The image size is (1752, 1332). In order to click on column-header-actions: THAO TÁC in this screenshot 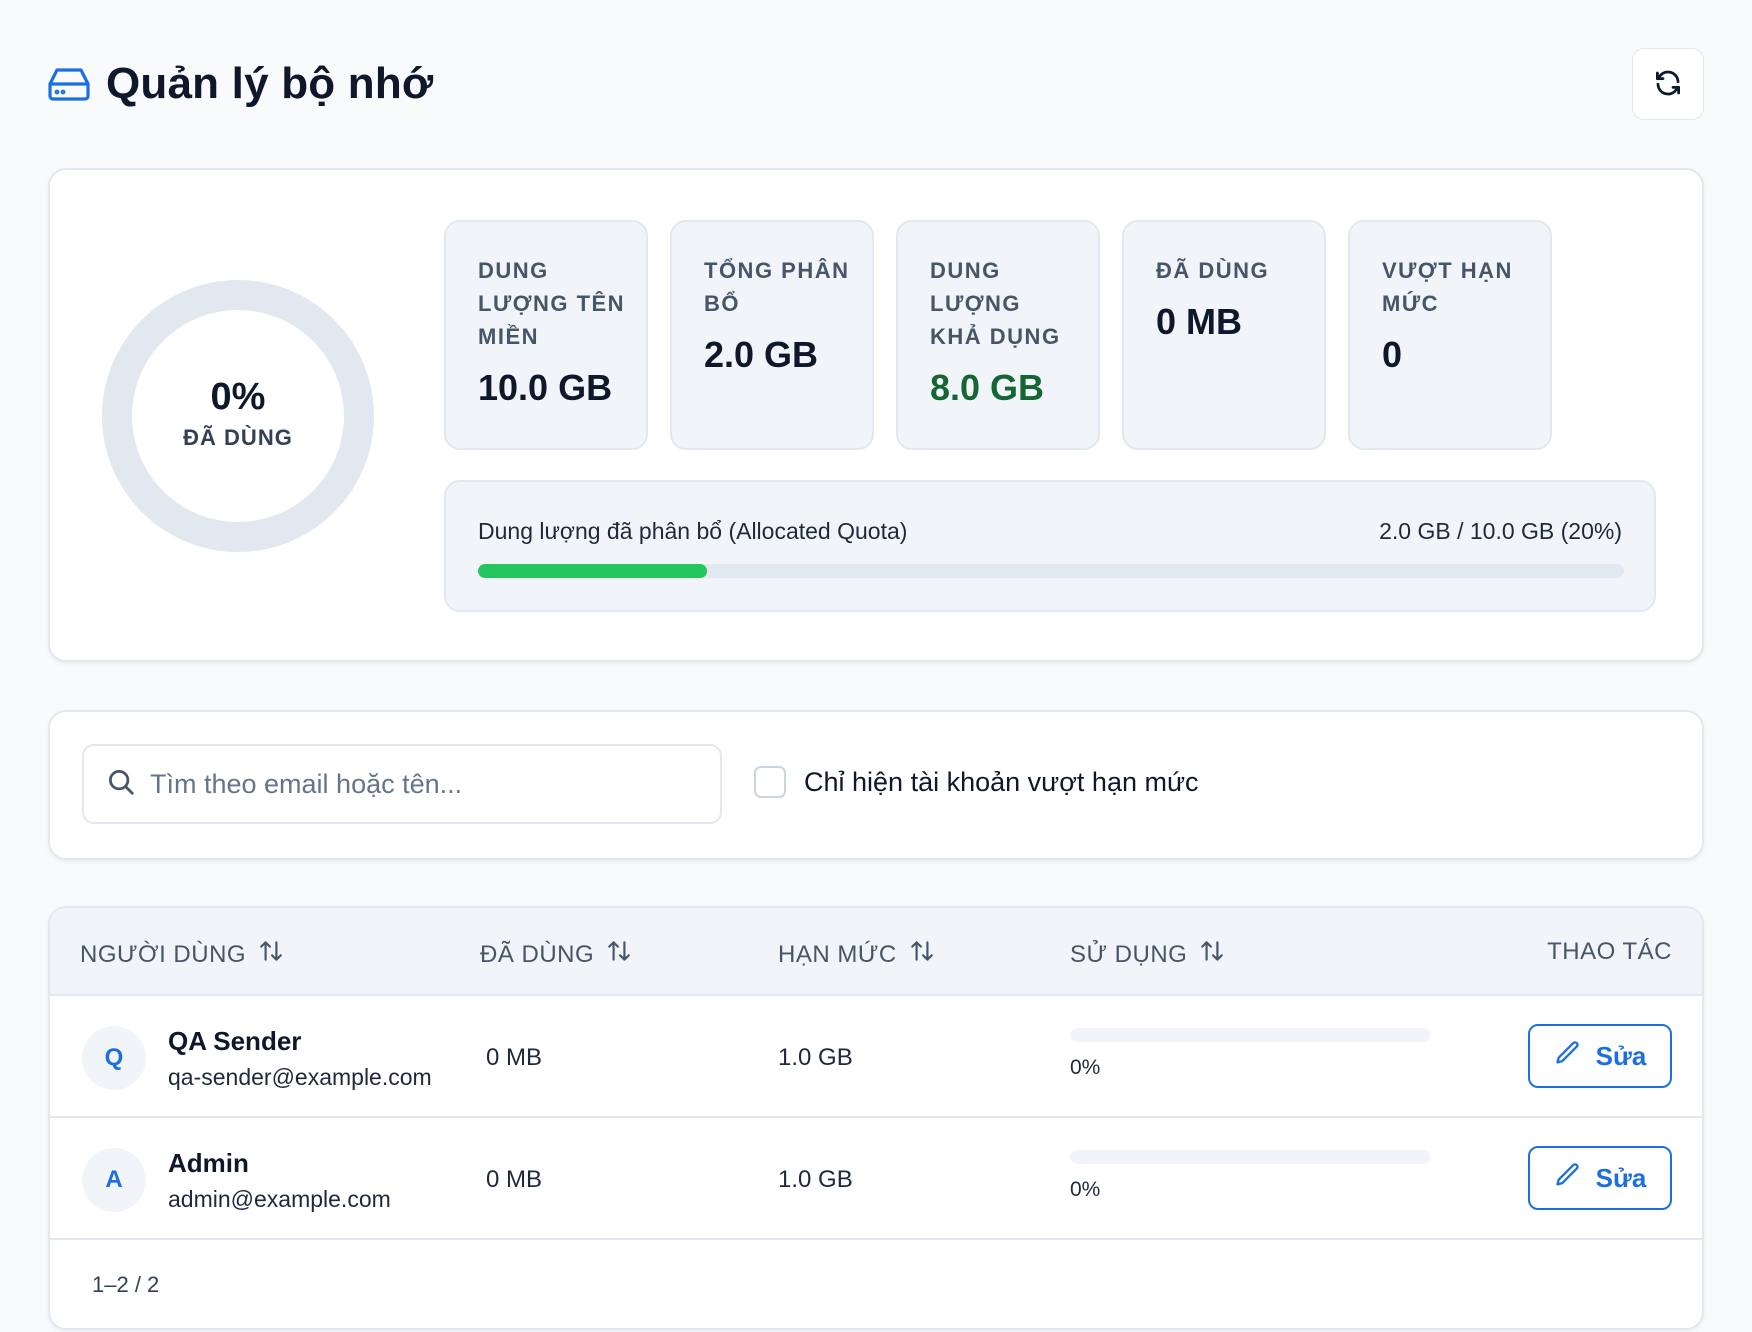, I will do `click(1609, 952)`.